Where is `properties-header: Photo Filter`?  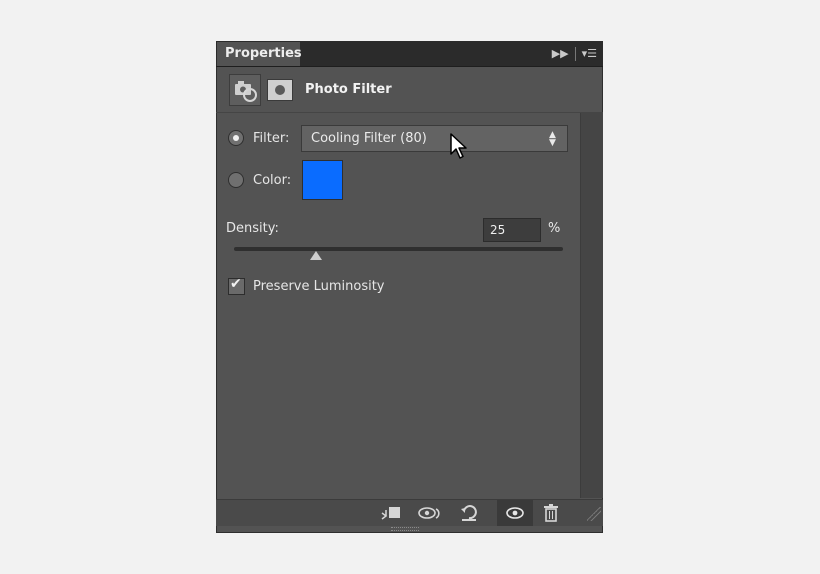
properties-header: Photo Filter is located at coordinates (409, 90).